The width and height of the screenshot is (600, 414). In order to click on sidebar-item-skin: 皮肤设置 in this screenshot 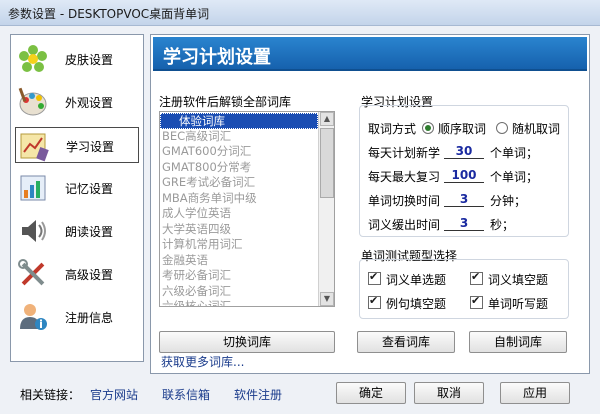, I will do `click(77, 59)`.